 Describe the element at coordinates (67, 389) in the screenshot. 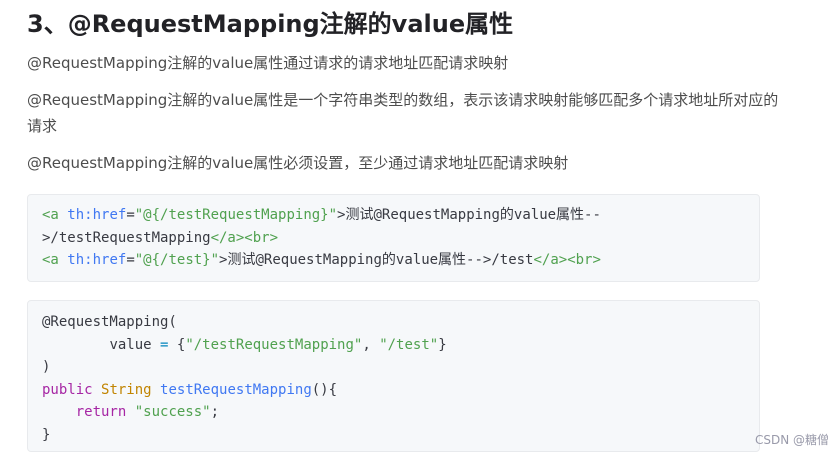

I see `code-keyword: public` at that location.